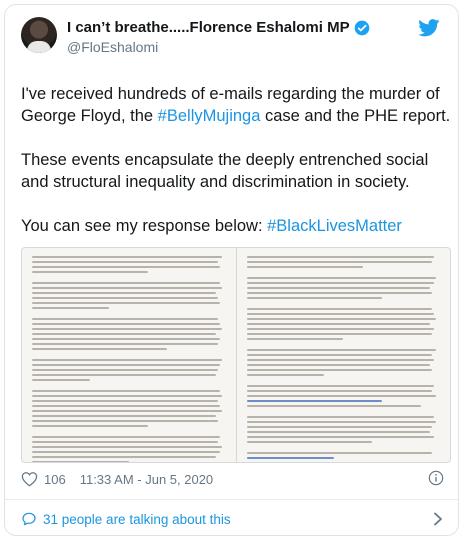 This screenshot has width=465, height=545. What do you see at coordinates (232, 519) in the screenshot?
I see `replies-link: 31 people are talking about this` at bounding box center [232, 519].